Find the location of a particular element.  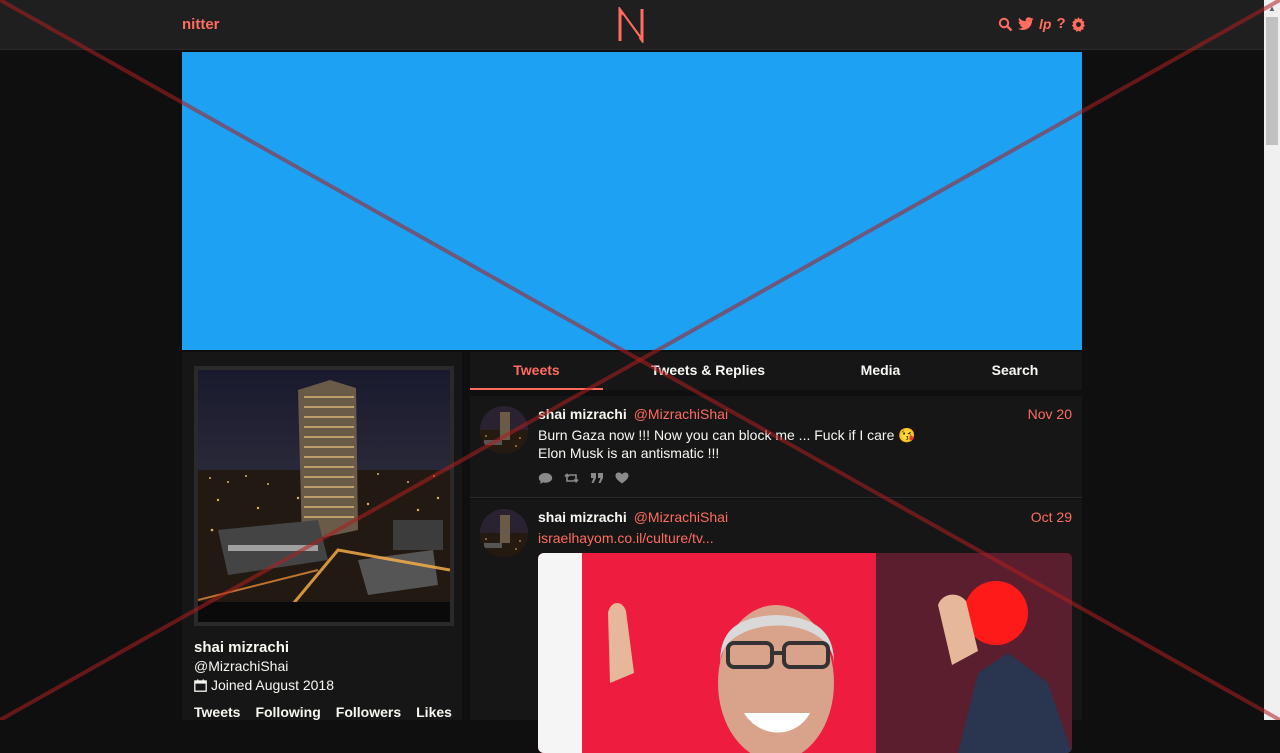

stat-followers-label: Followers is located at coordinates (368, 712).